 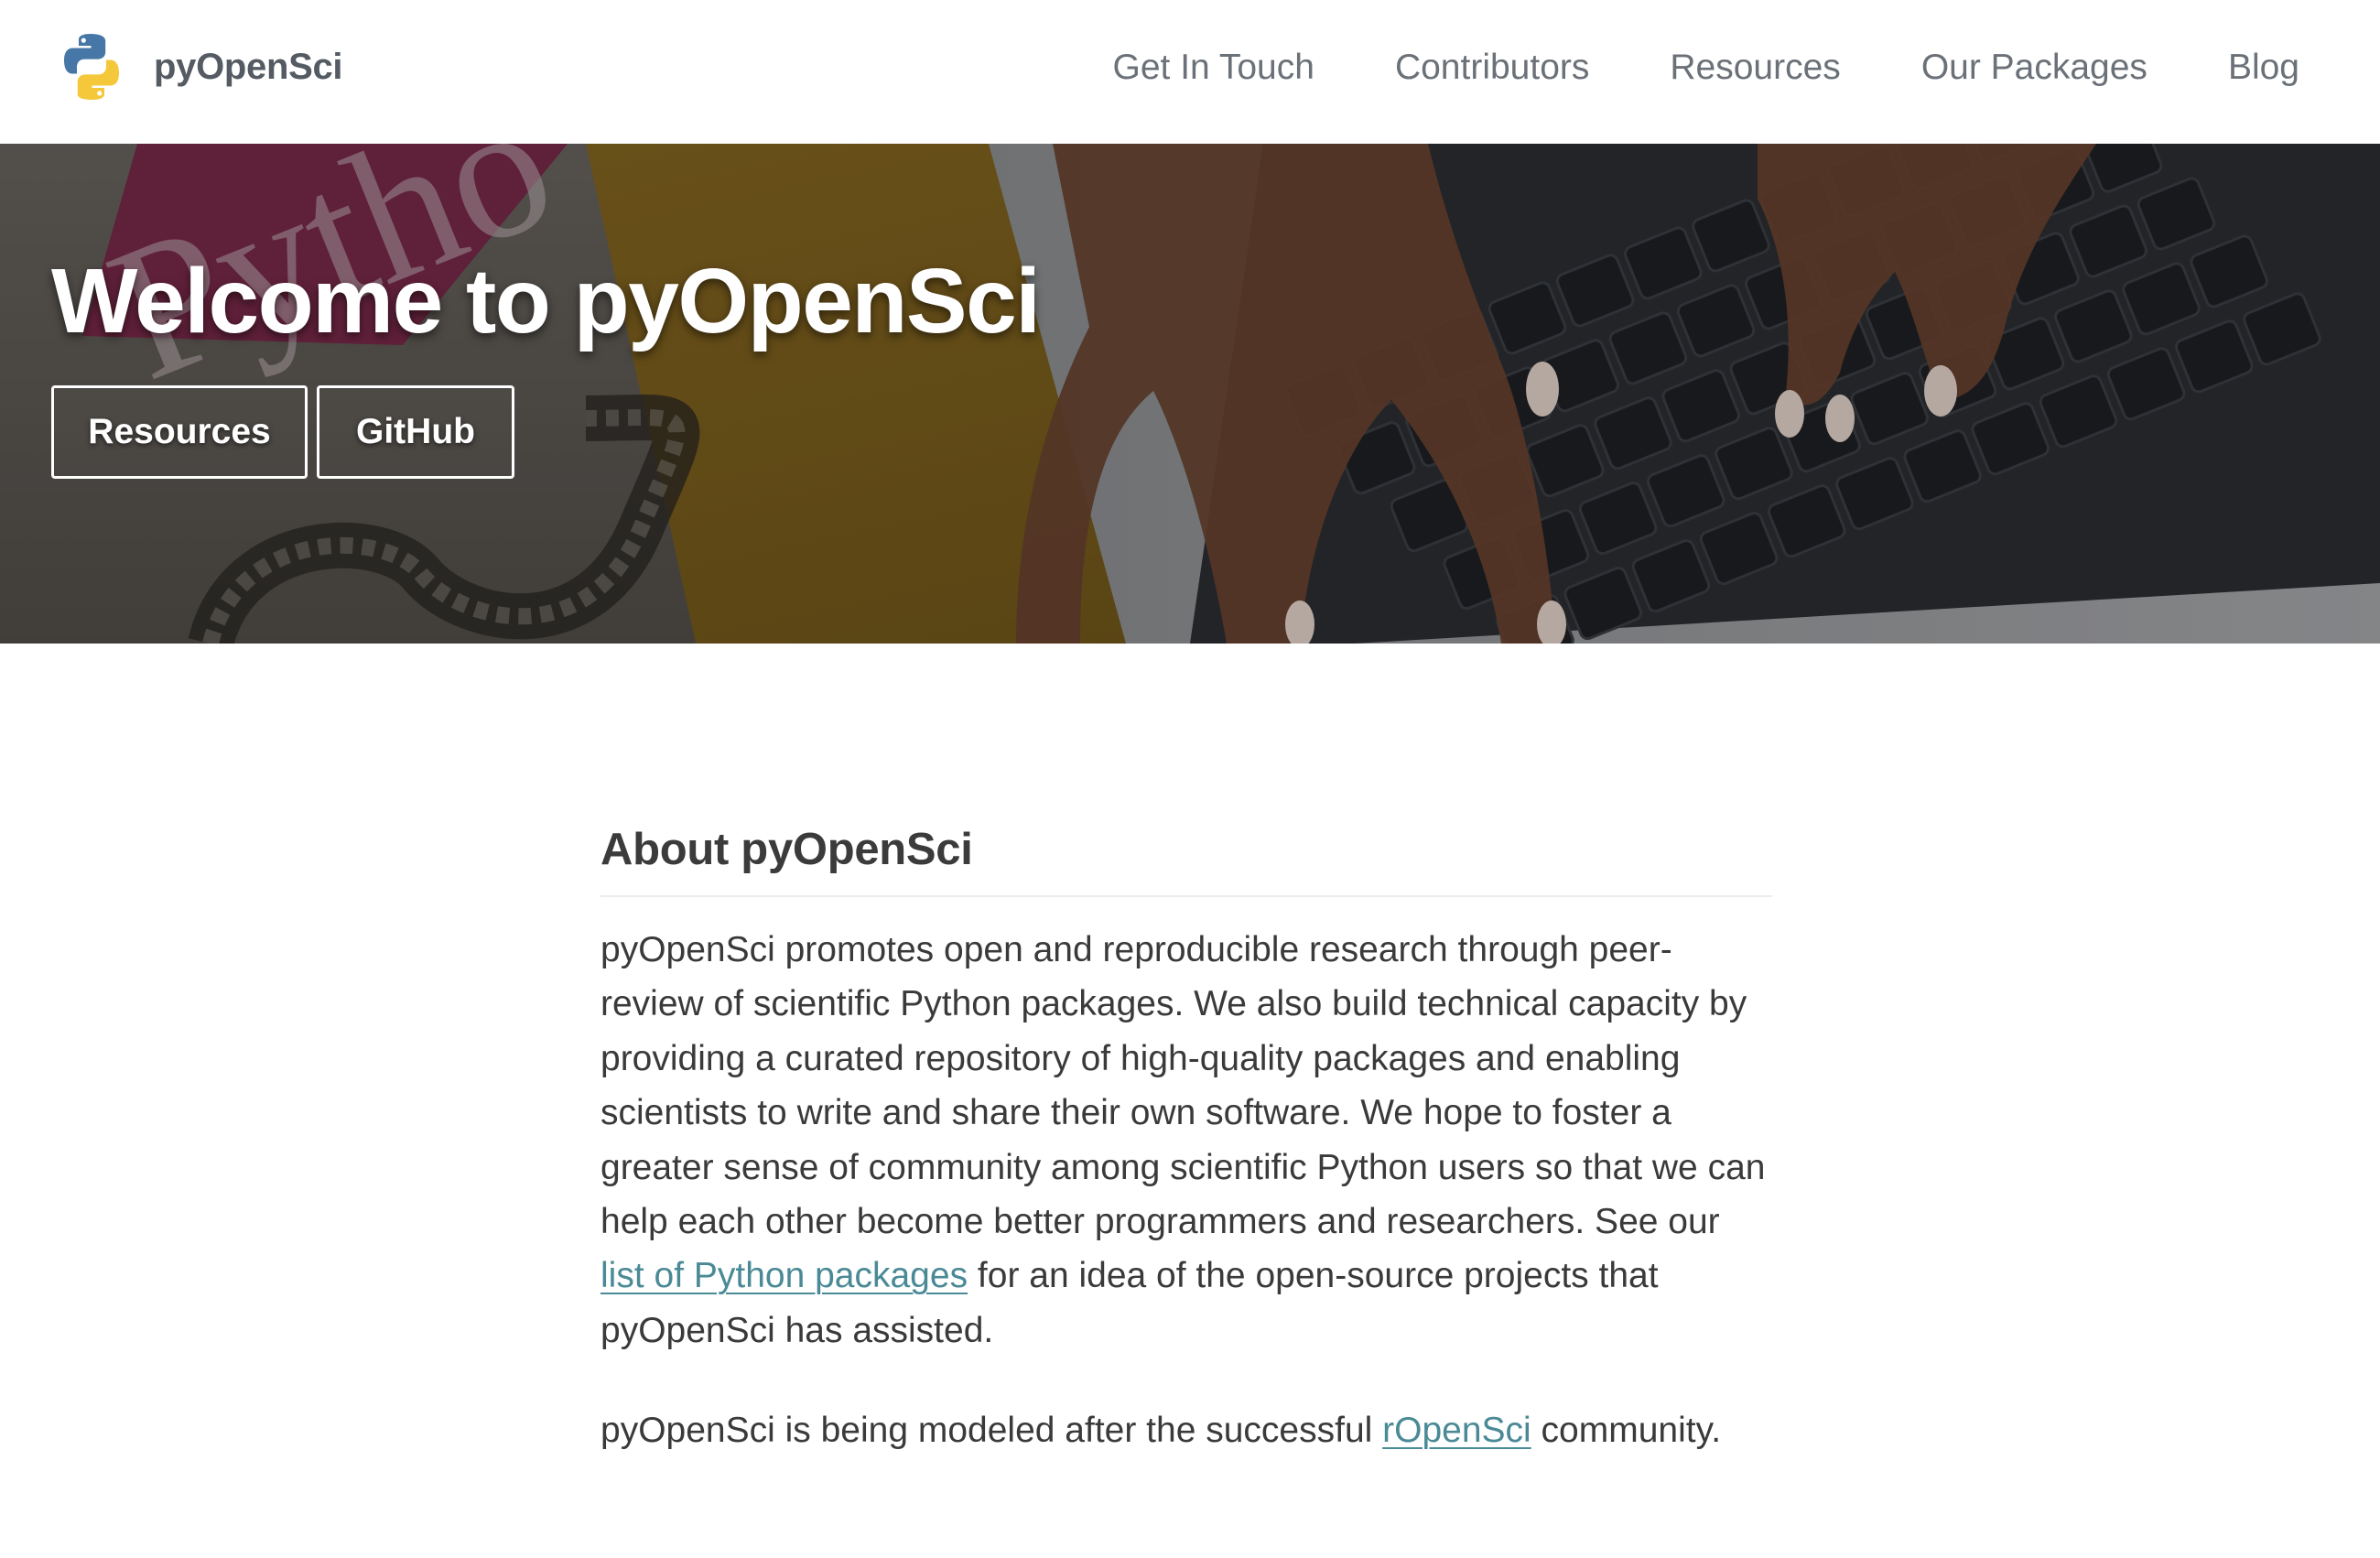 I want to click on hero-github-button: GitHub, so click(x=415, y=432).